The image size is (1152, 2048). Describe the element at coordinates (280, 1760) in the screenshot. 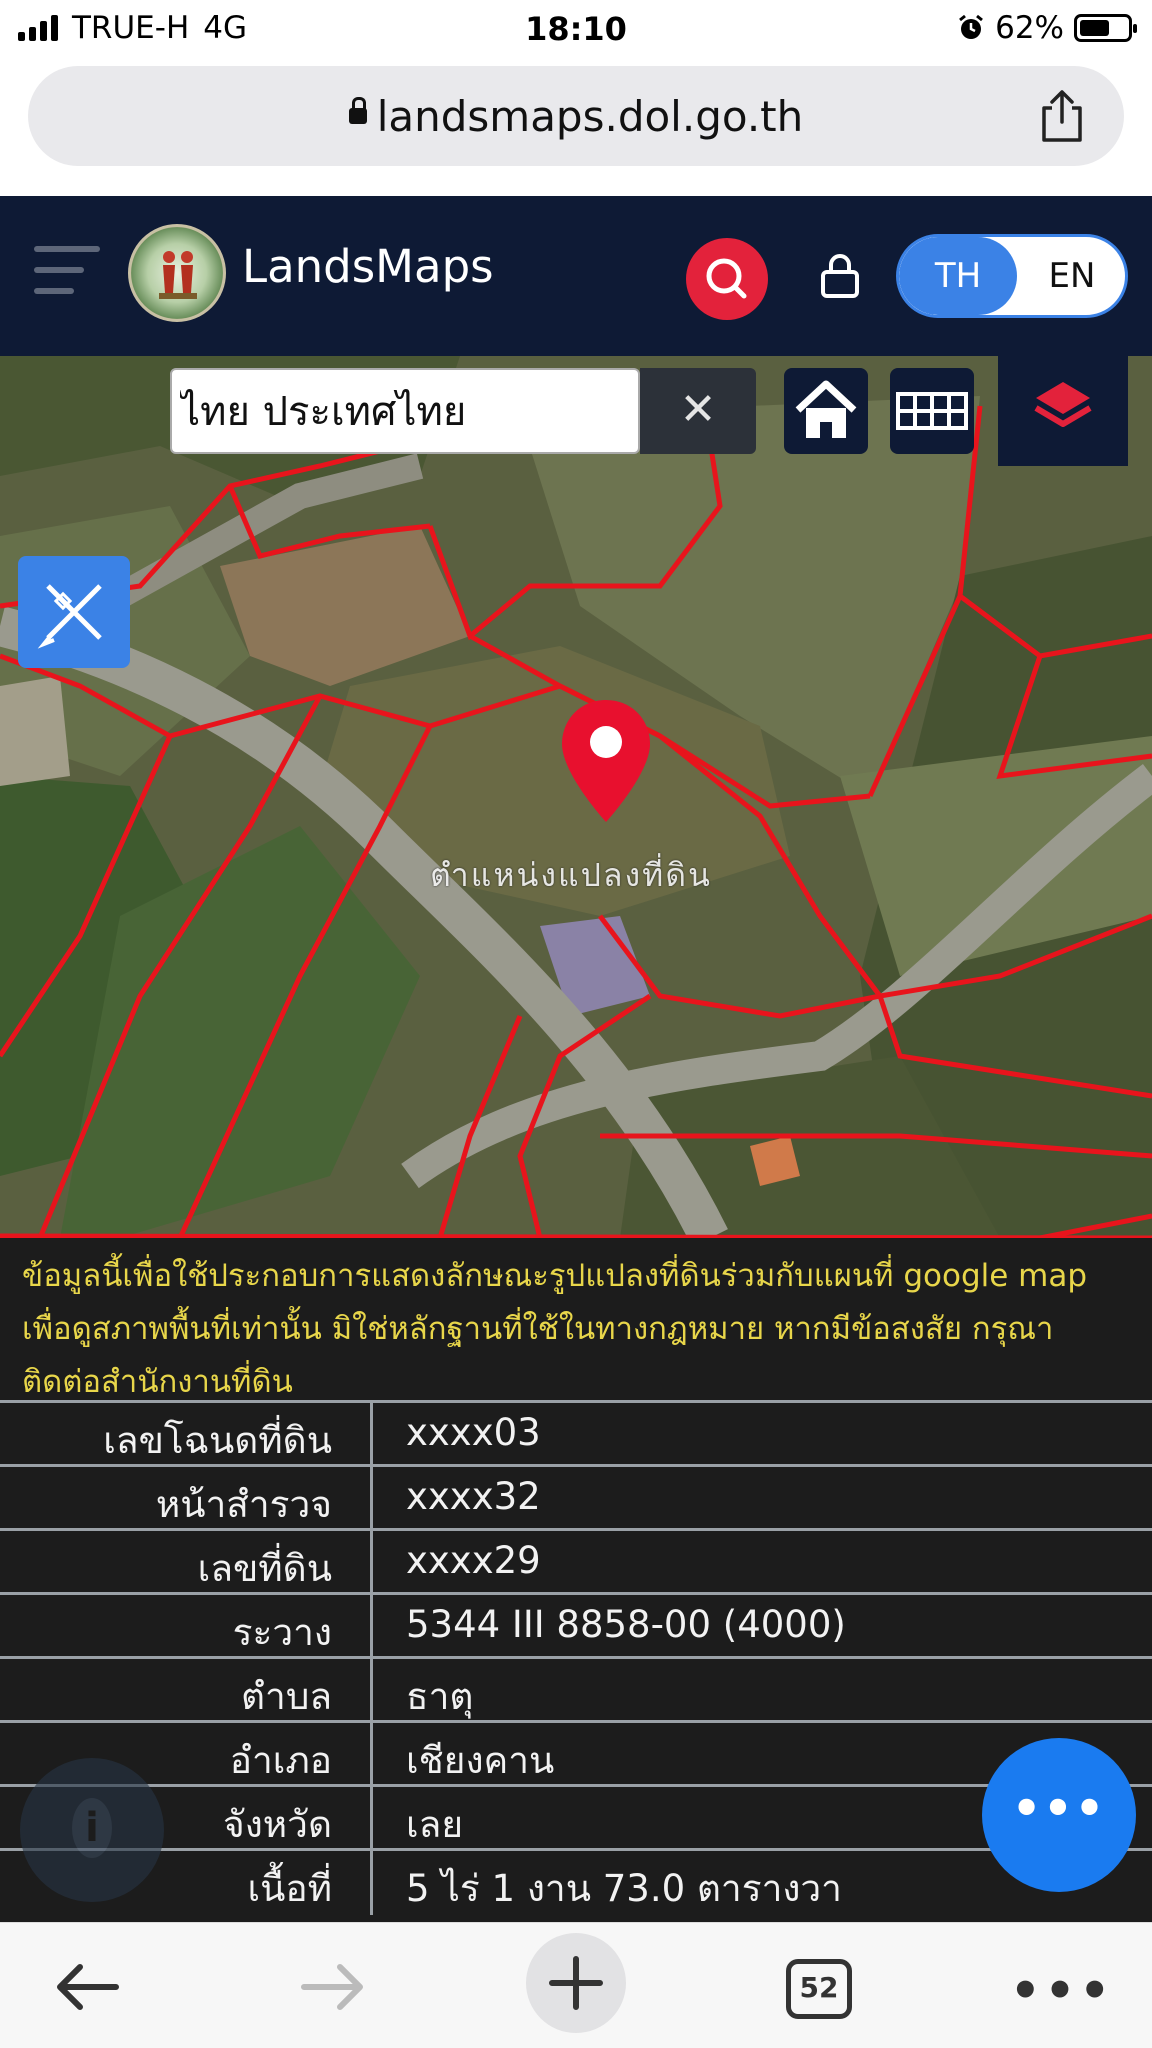

I see `info-row-label: อำเภอ` at that location.